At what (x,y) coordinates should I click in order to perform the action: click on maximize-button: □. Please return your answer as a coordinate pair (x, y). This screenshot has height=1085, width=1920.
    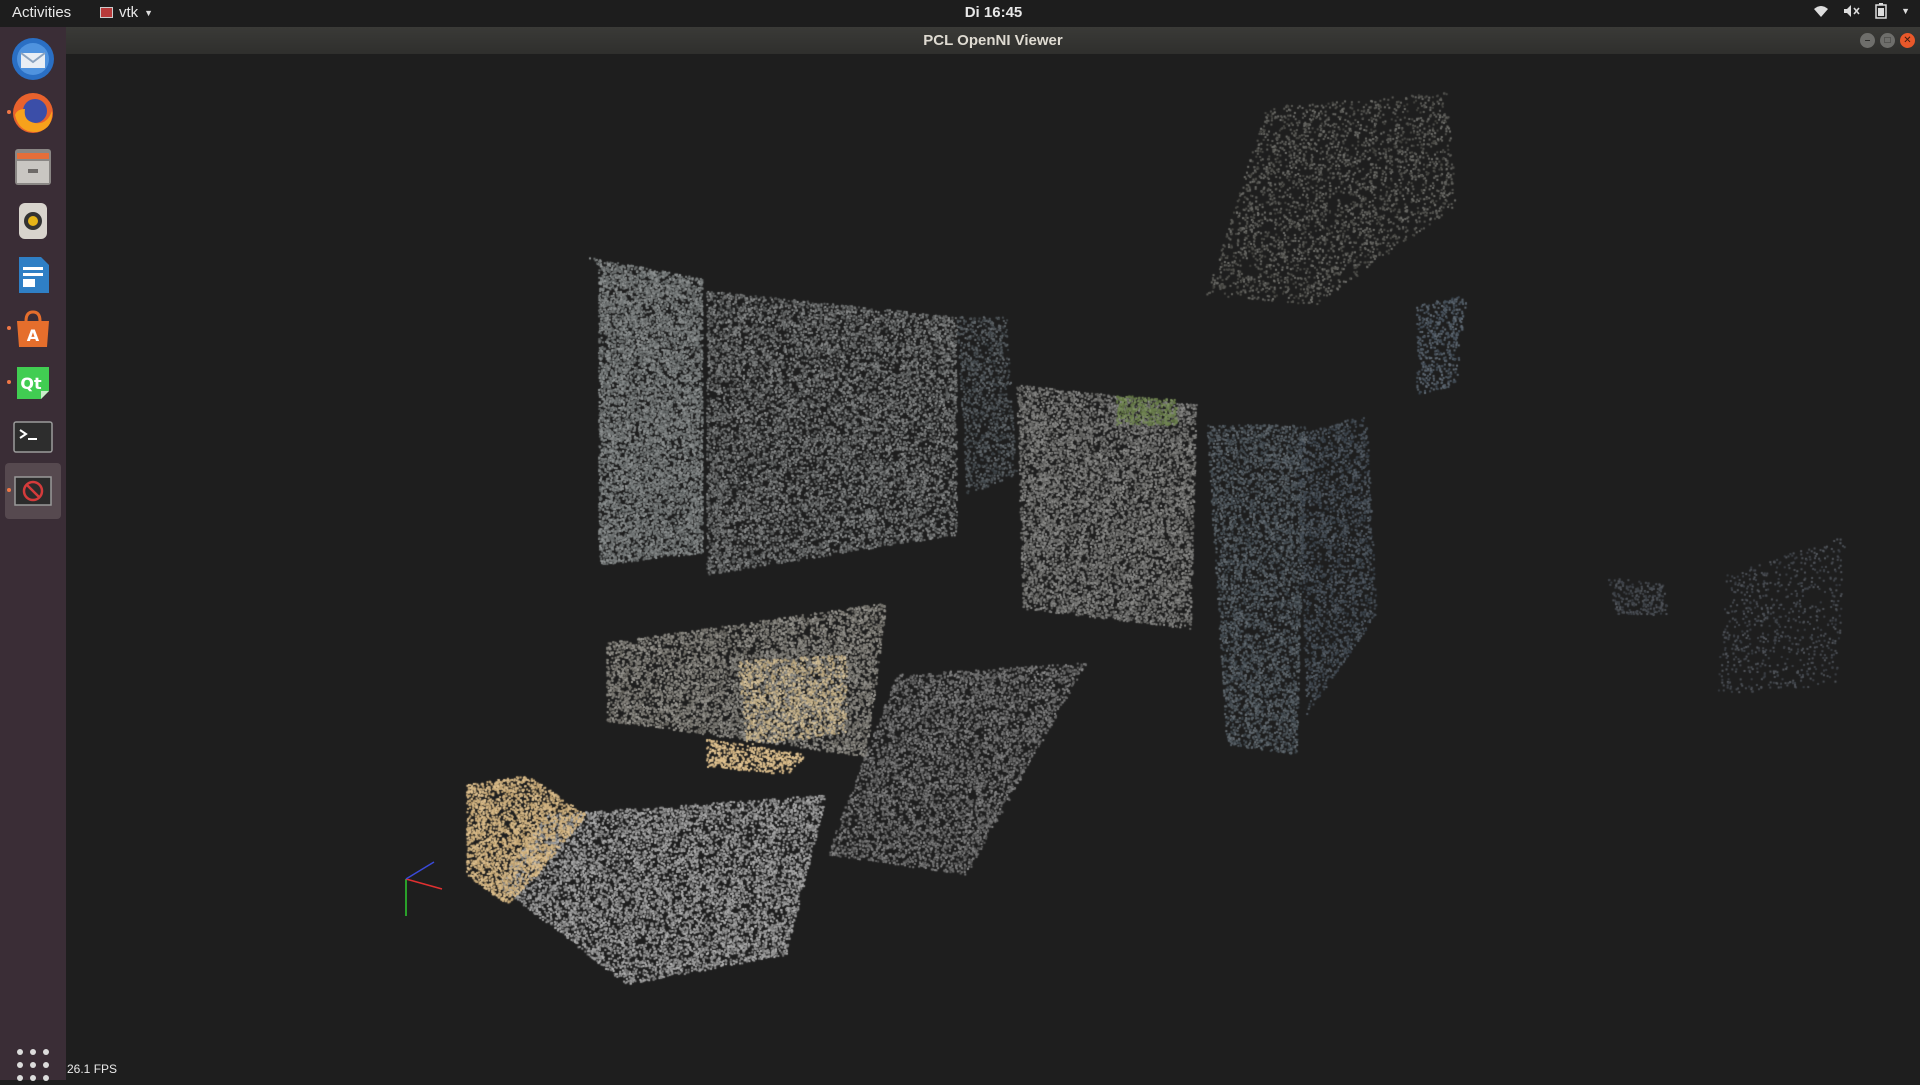
    Looking at the image, I should click on (1887, 40).